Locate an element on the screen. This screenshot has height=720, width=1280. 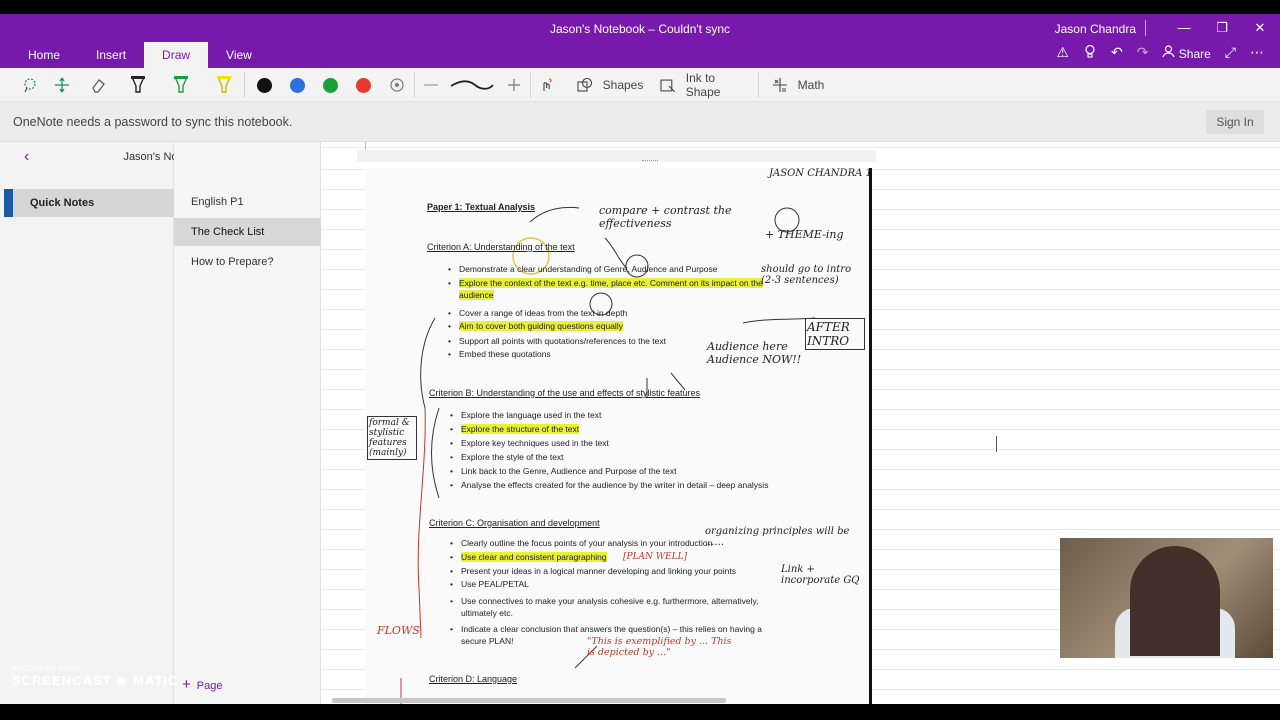
text-cursor is located at coordinates (996, 444).